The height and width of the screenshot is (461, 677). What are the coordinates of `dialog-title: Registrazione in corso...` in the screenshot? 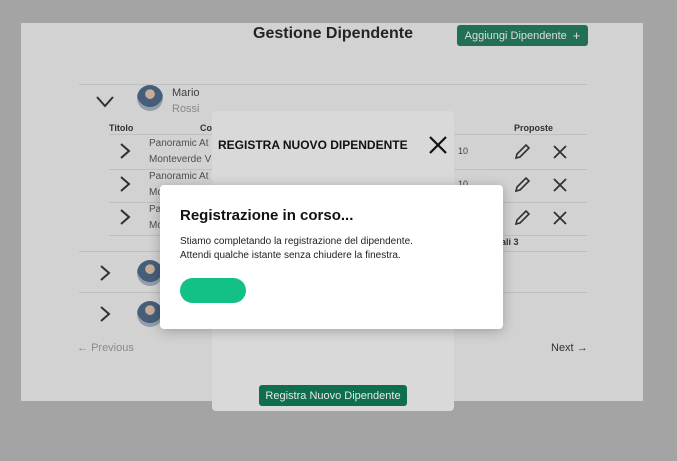 It's located at (267, 215).